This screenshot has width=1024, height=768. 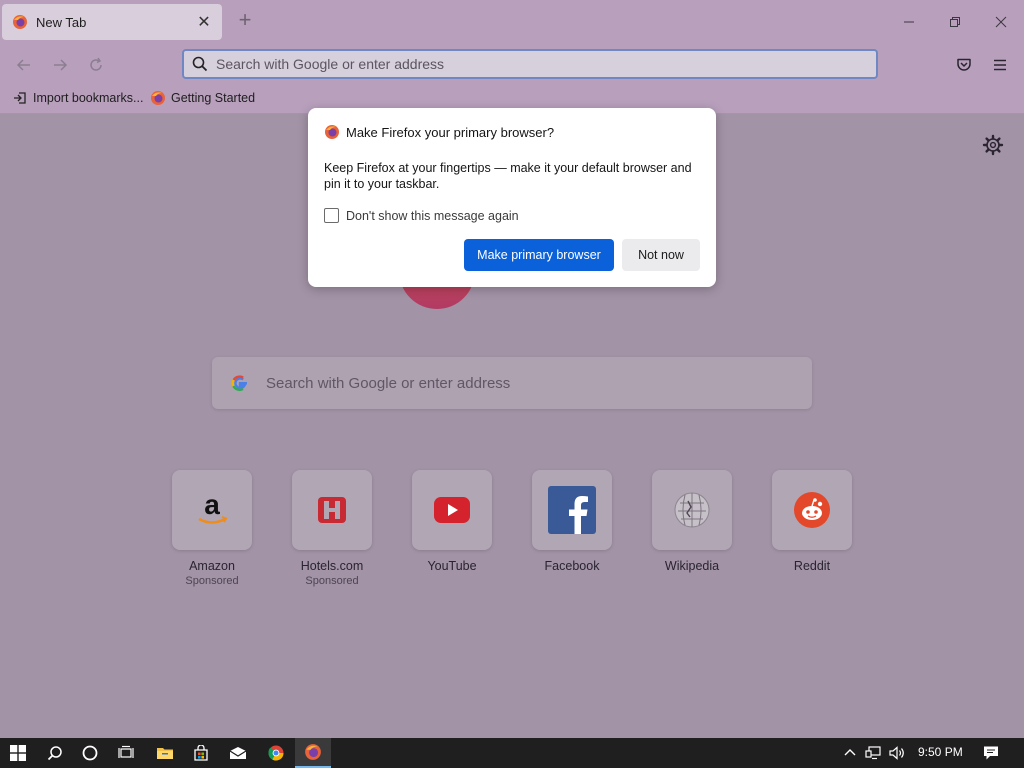 What do you see at coordinates (332, 566) in the screenshot?
I see `top-site-label: Hotels.com` at bounding box center [332, 566].